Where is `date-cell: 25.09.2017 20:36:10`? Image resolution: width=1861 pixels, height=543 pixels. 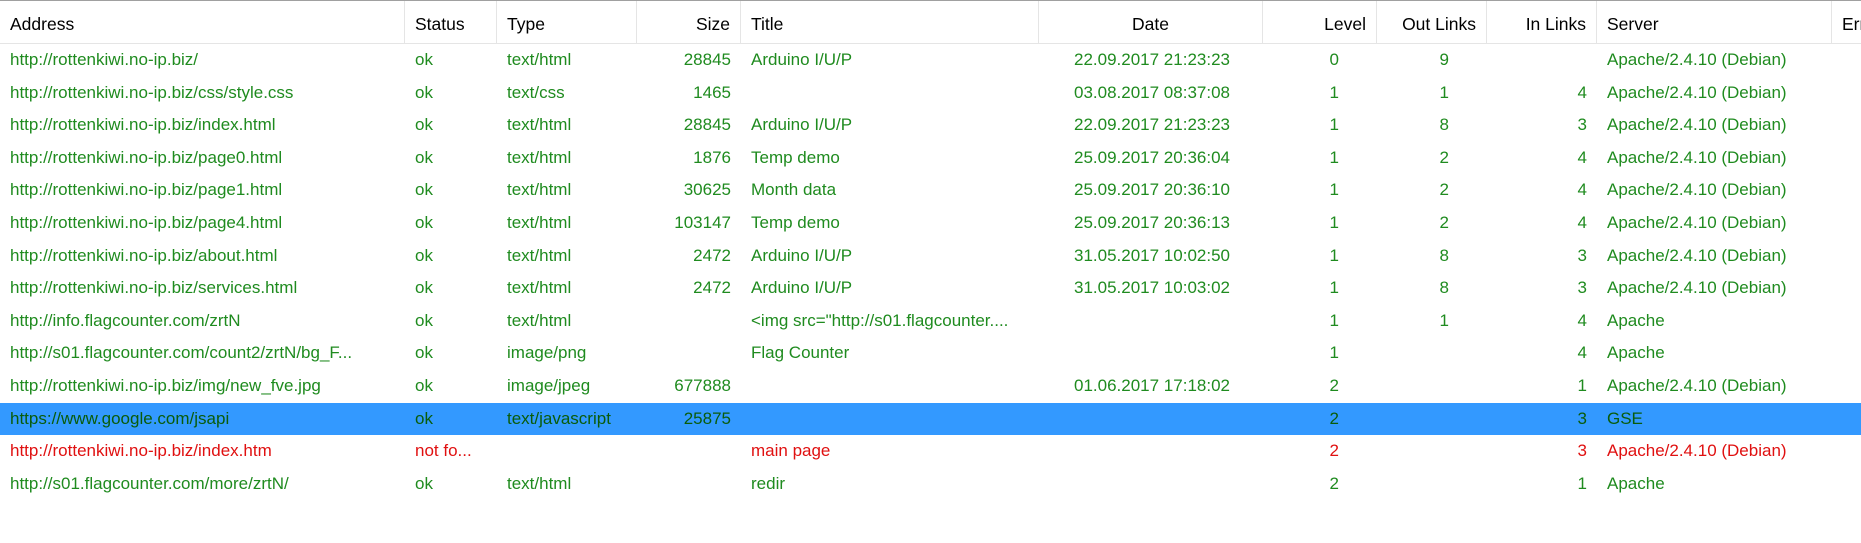
date-cell: 25.09.2017 20:36:10 is located at coordinates (1152, 190).